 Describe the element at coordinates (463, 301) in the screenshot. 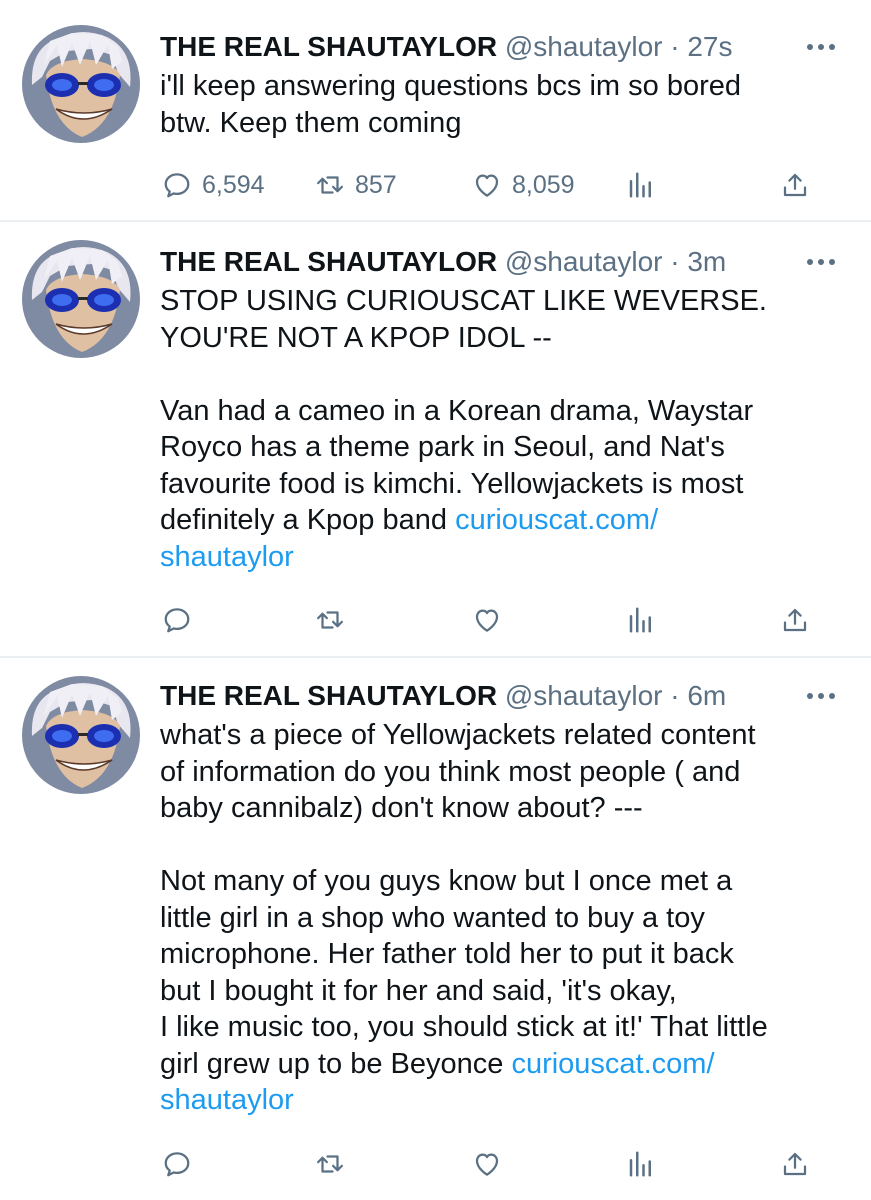

I see `text-line: STOP USING CURIOUSCAT LIKE WEVERSE.` at that location.